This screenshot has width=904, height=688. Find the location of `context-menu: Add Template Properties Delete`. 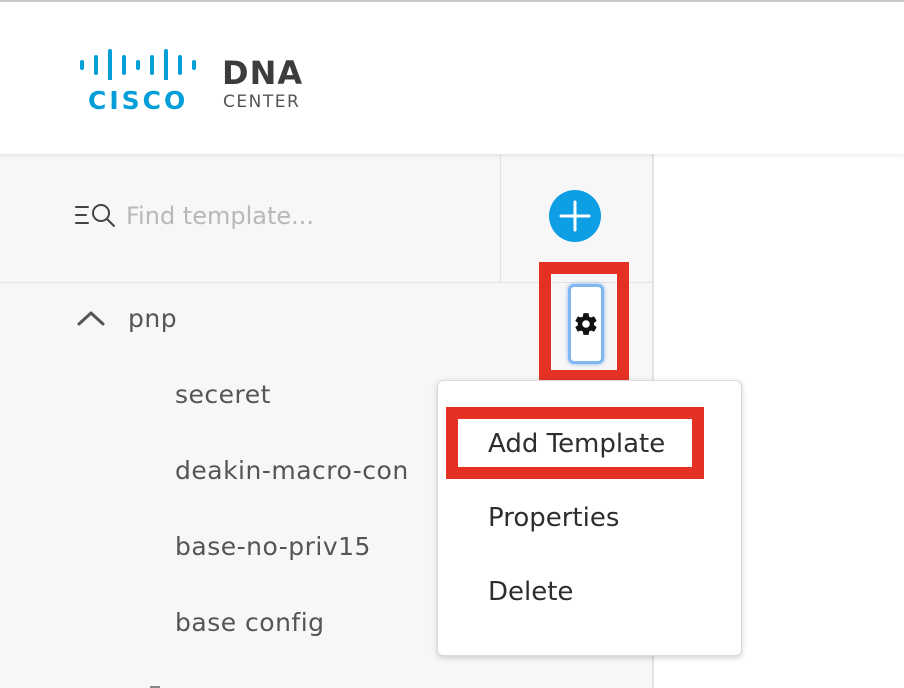

context-menu: Add Template Properties Delete is located at coordinates (589, 518).